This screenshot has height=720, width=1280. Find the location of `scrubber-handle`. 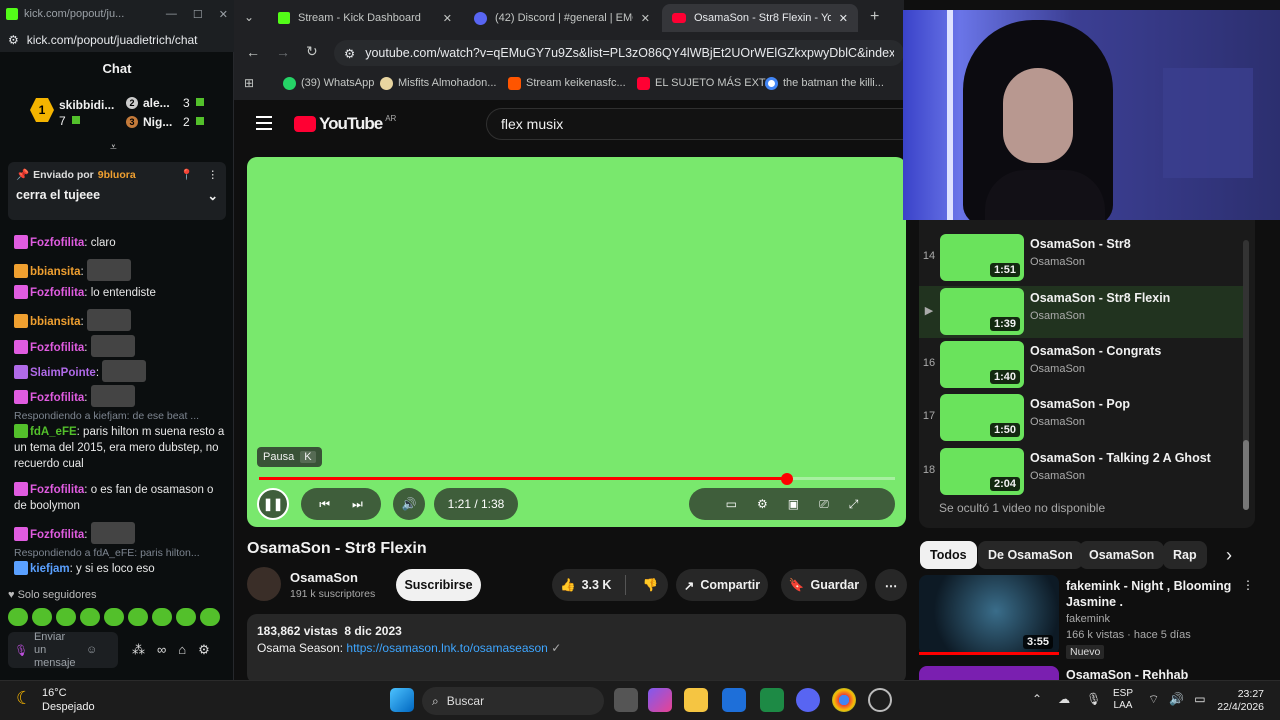

scrubber-handle is located at coordinates (786, 478).